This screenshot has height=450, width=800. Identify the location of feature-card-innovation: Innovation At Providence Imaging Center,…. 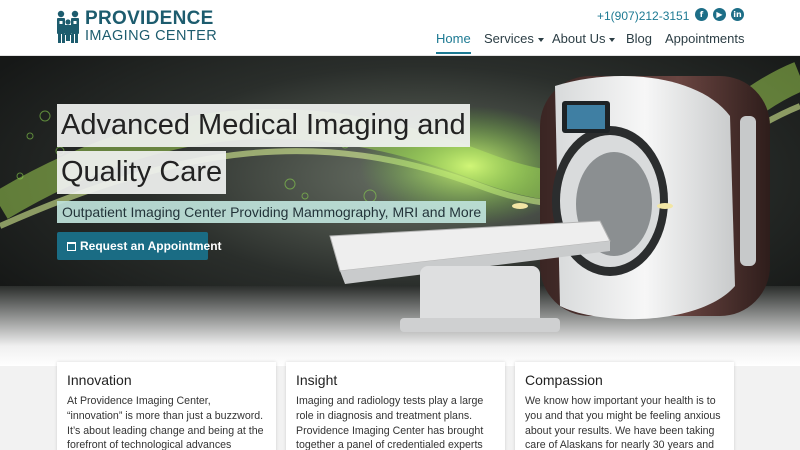
(166, 406).